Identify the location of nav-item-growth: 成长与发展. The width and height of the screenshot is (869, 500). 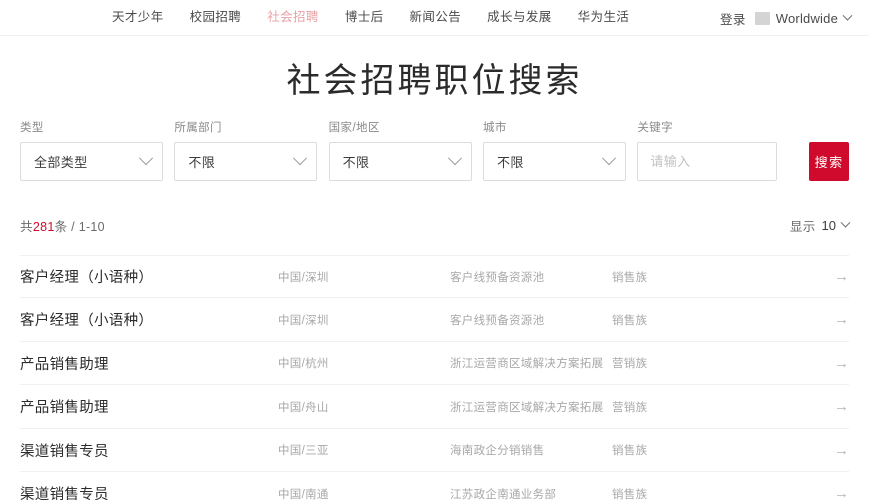
(519, 17).